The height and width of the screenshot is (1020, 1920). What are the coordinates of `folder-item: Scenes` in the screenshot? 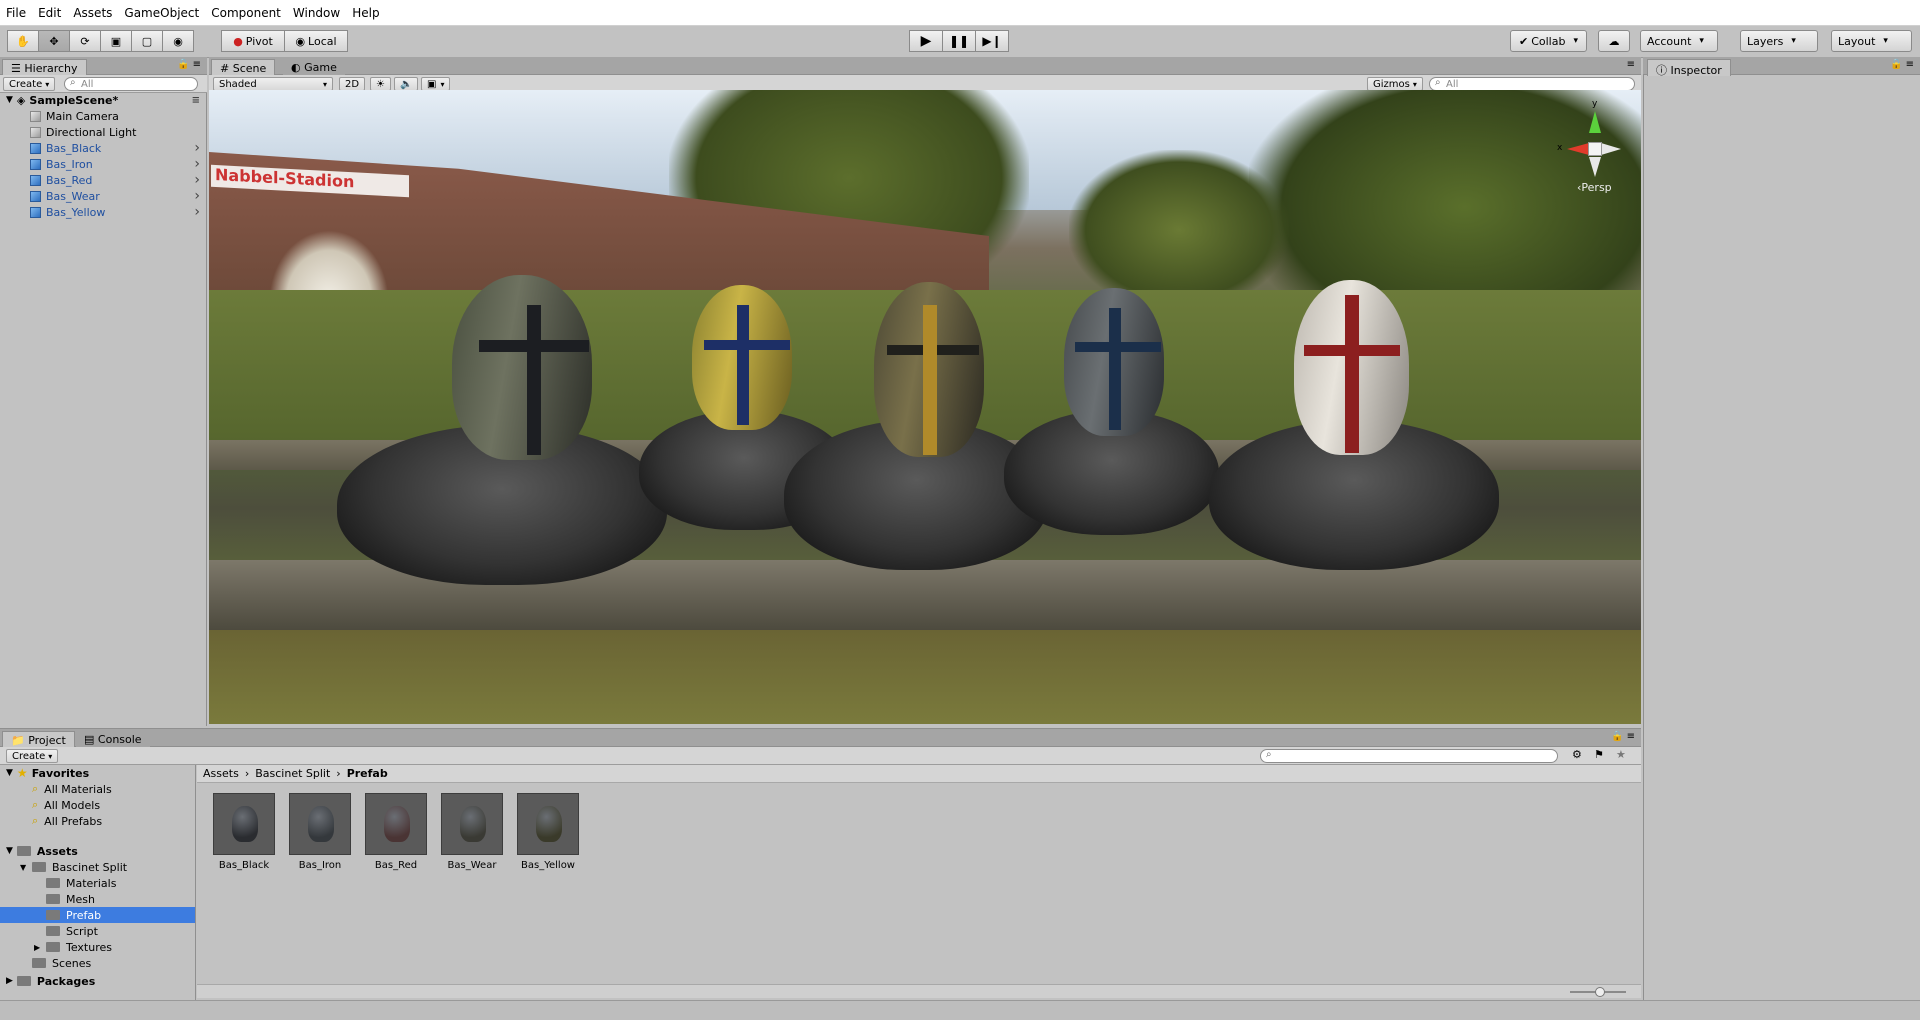 It's located at (97, 963).